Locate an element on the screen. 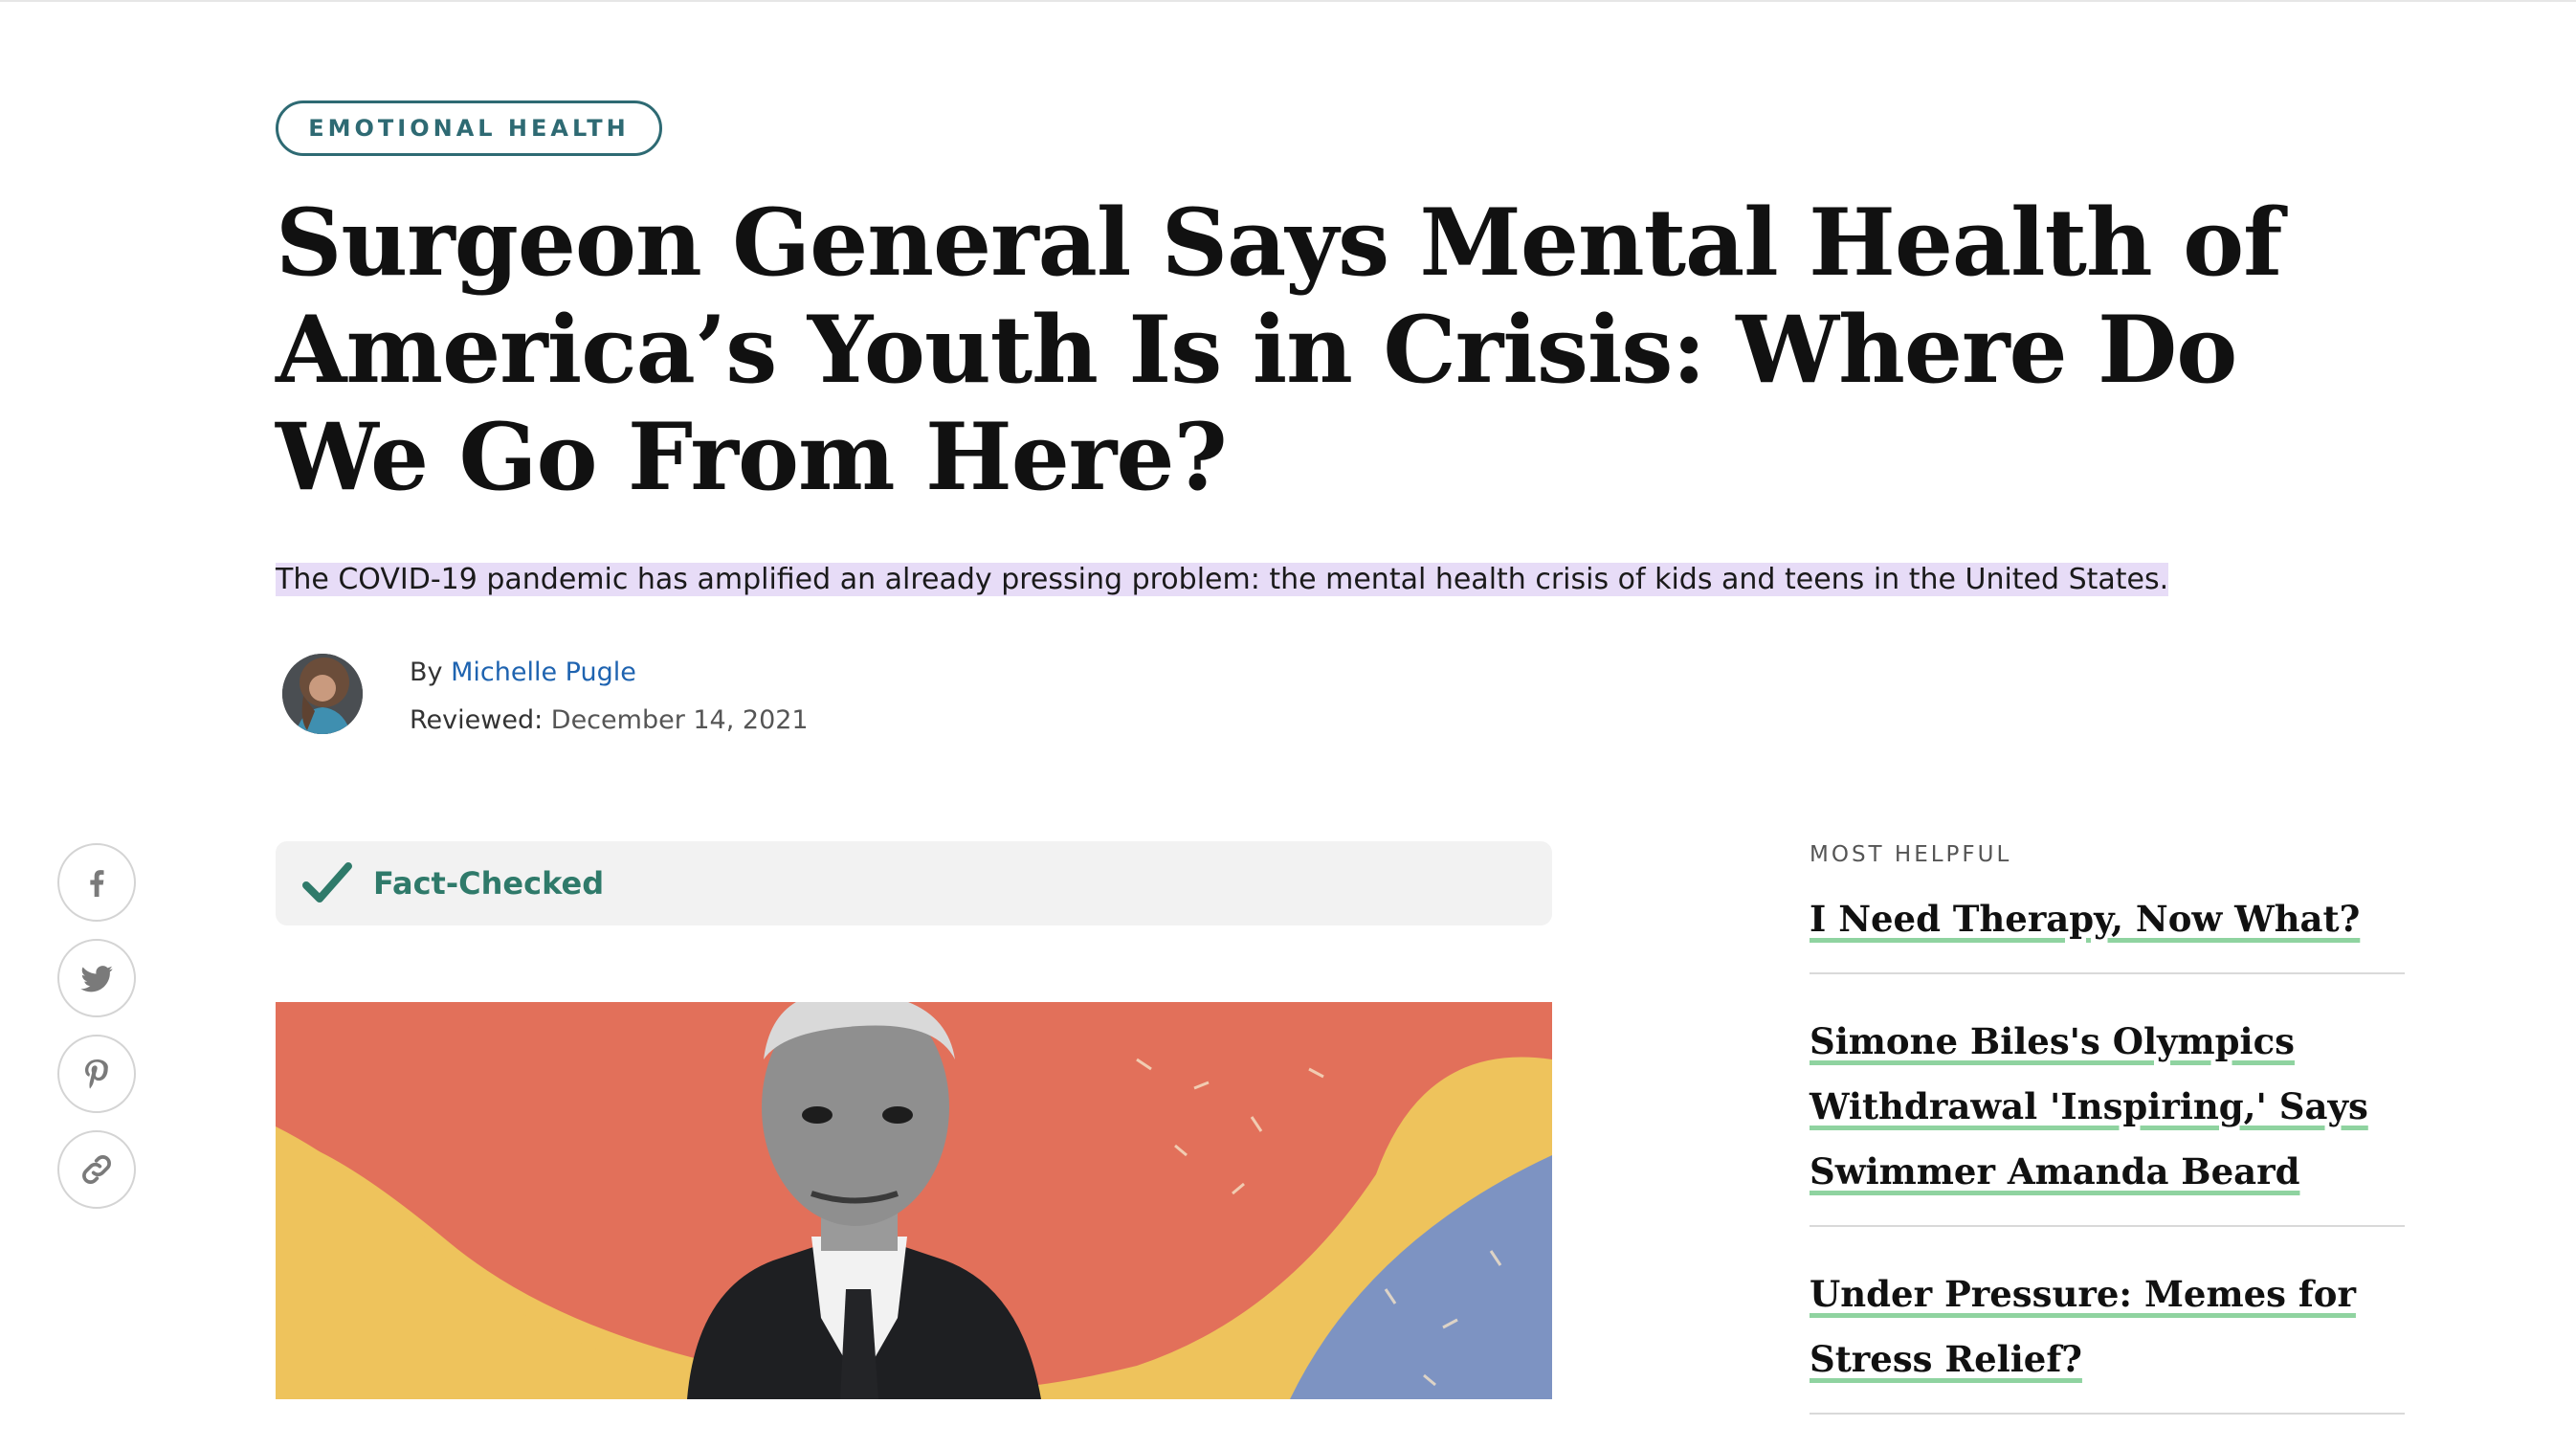 This screenshot has height=1449, width=2576. list-item: Under Pressure: Memes for Stress Relief? is located at coordinates (2107, 1338).